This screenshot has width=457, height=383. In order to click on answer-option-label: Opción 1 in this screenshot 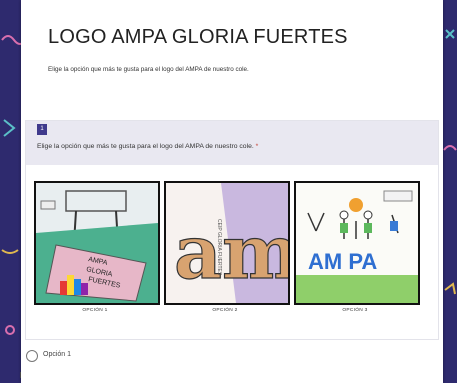, I will do `click(57, 354)`.